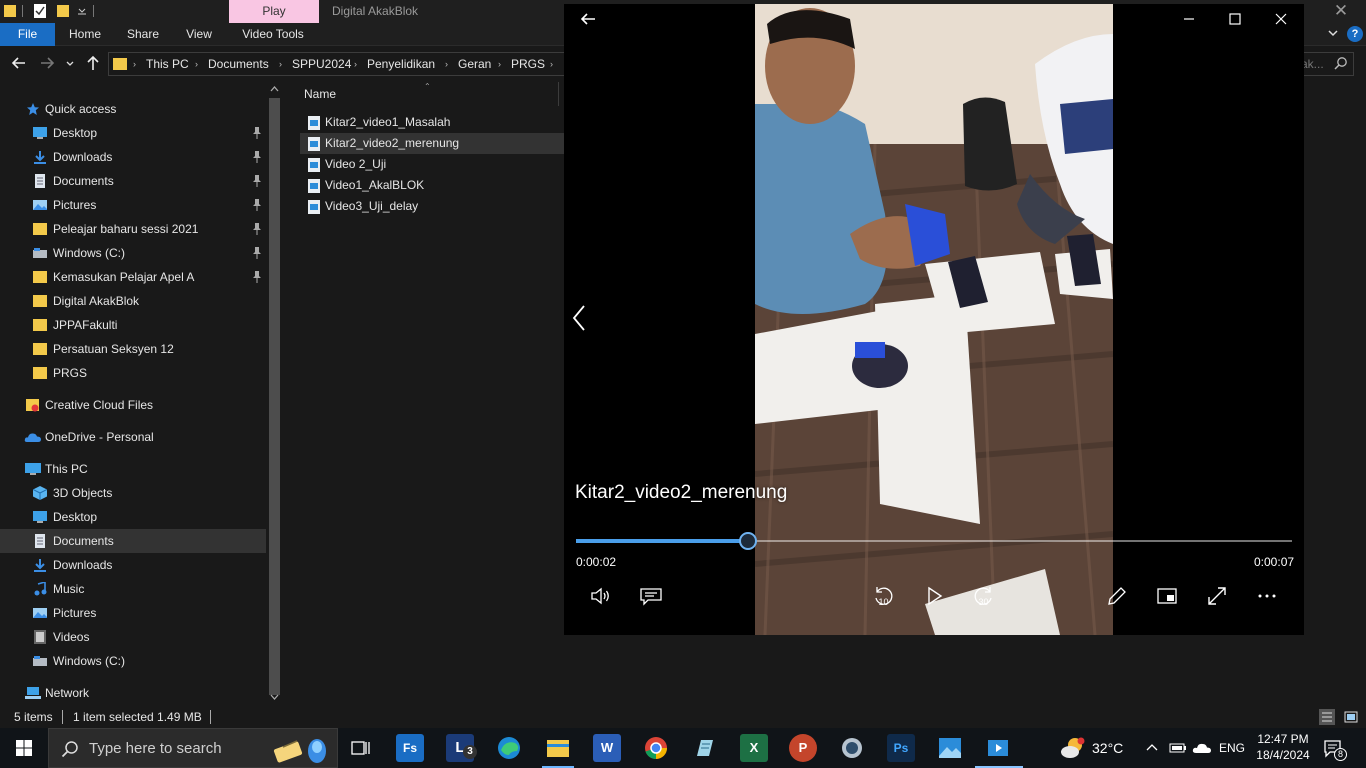 This screenshot has height=768, width=1366. What do you see at coordinates (133, 157) in the screenshot?
I see `quick-access-item: Downloads` at bounding box center [133, 157].